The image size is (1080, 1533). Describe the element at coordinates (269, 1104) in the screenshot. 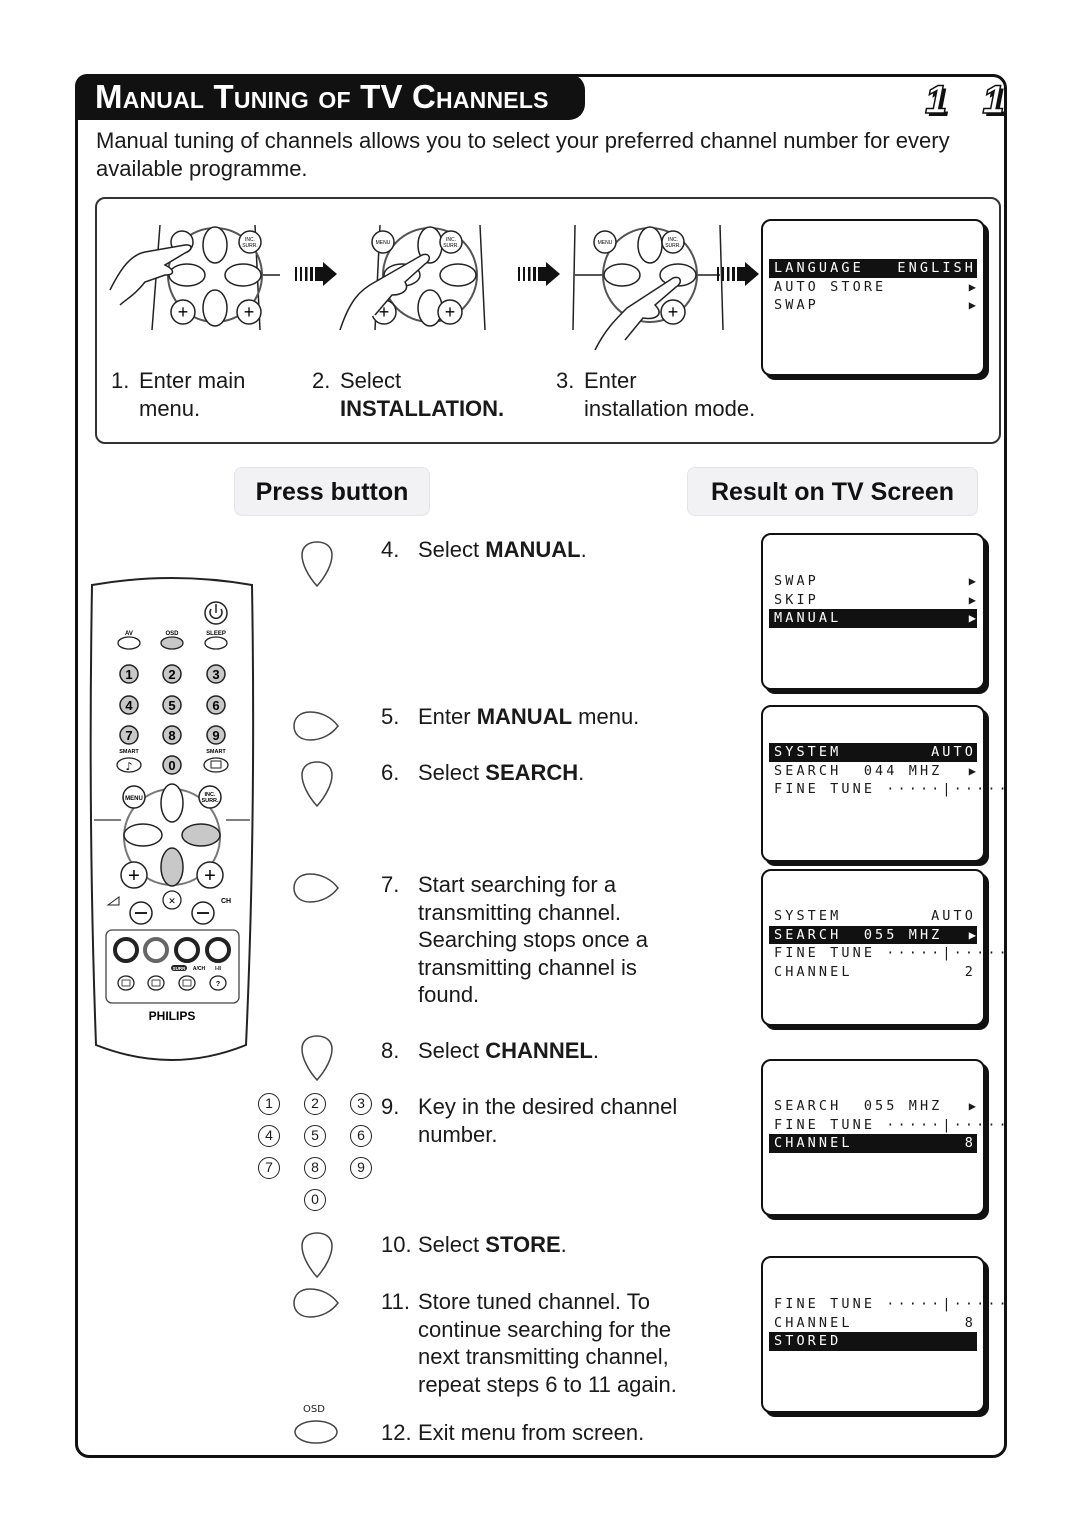

I see `digit-key-1: 1` at that location.